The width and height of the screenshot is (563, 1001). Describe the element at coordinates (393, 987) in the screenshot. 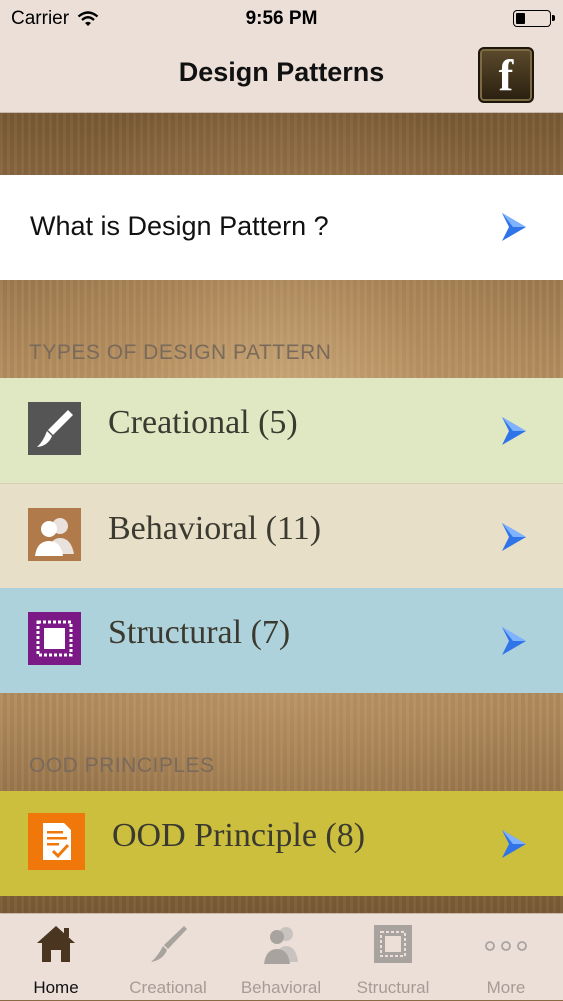

I see `tab-label: Structural` at that location.